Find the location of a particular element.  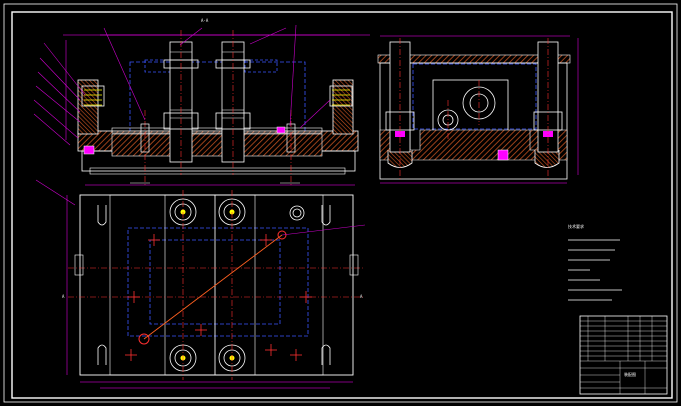

section-marker-right: A is located at coordinates (361, 296).